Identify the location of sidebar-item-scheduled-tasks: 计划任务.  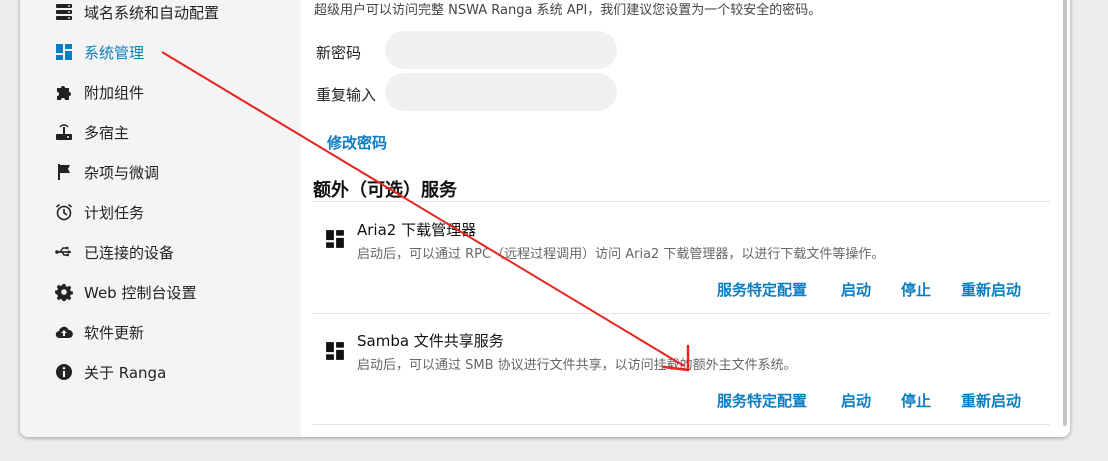
(99, 212).